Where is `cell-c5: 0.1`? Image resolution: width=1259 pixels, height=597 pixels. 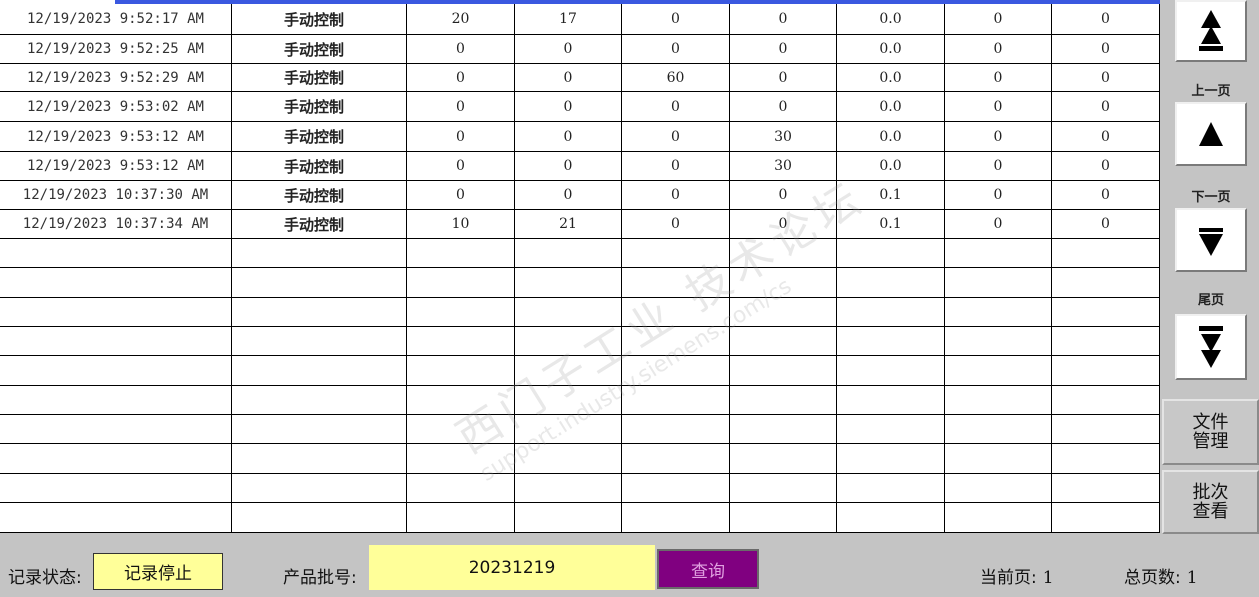 cell-c5: 0.1 is located at coordinates (891, 195).